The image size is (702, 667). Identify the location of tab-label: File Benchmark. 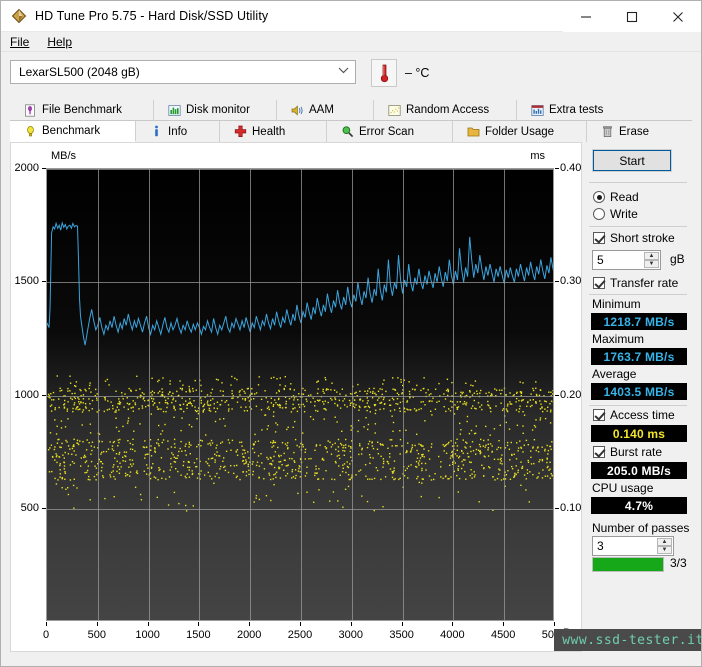
(82, 110).